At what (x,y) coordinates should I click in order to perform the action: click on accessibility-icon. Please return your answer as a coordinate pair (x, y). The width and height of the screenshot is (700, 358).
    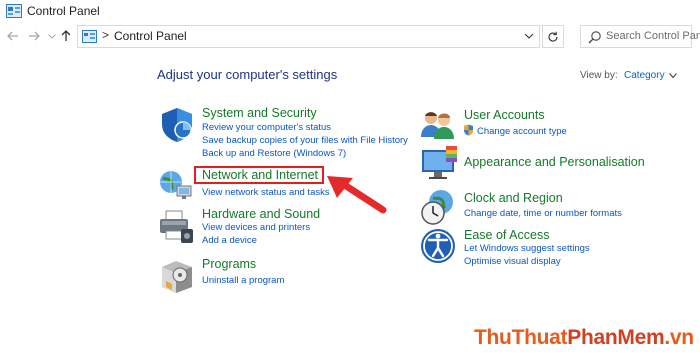
    Looking at the image, I should click on (438, 246).